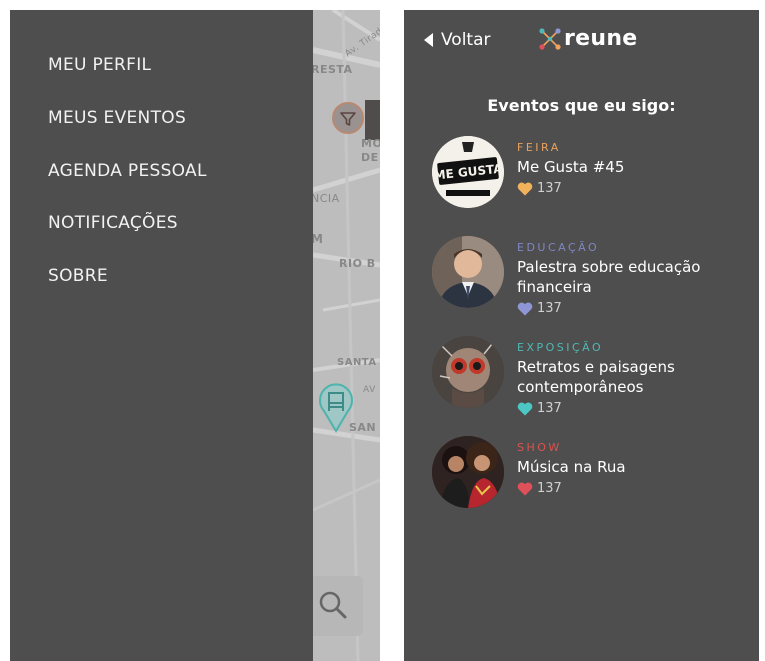 The height and width of the screenshot is (661, 765). What do you see at coordinates (325, 198) in the screenshot?
I see `map-label: NCIA` at bounding box center [325, 198].